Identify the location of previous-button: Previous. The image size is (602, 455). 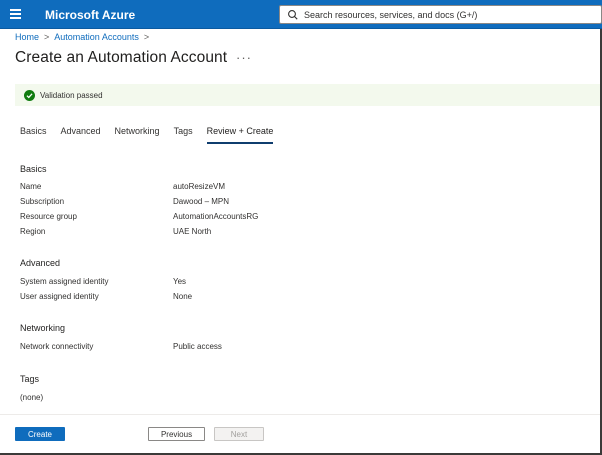
(176, 434).